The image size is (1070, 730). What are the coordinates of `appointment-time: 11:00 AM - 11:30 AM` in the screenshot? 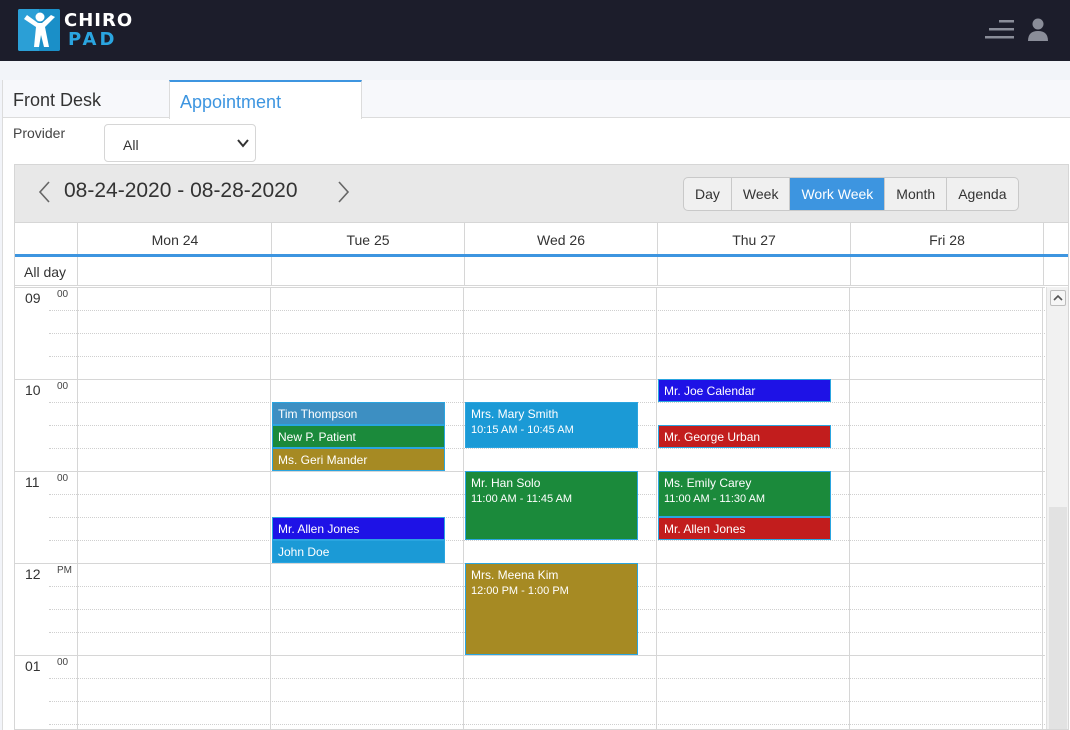 It's located at (715, 499).